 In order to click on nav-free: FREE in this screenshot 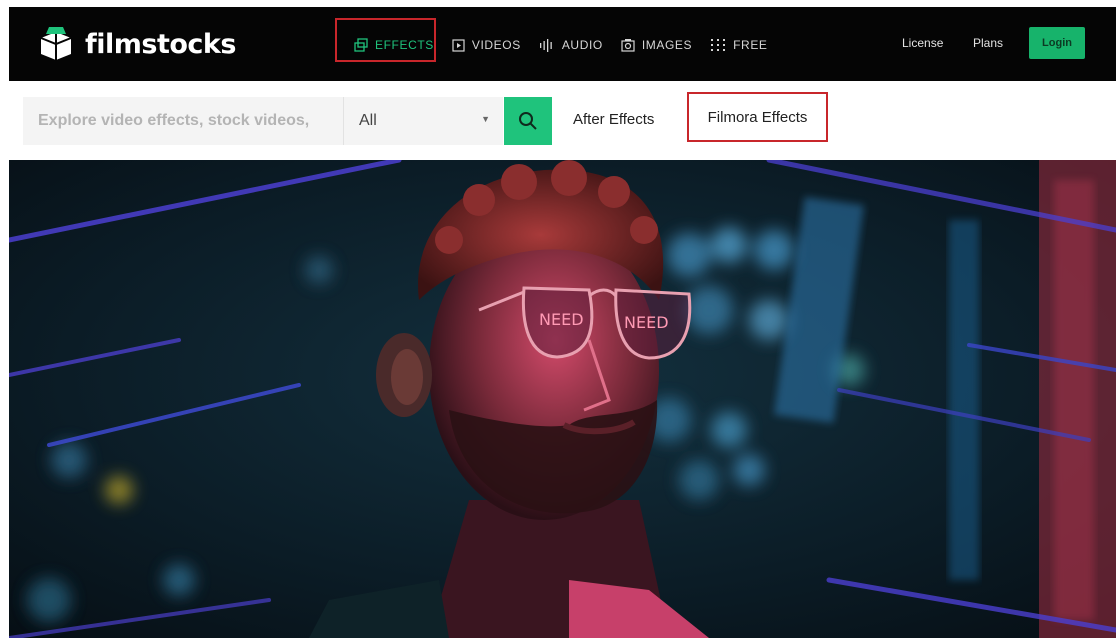, I will do `click(738, 45)`.